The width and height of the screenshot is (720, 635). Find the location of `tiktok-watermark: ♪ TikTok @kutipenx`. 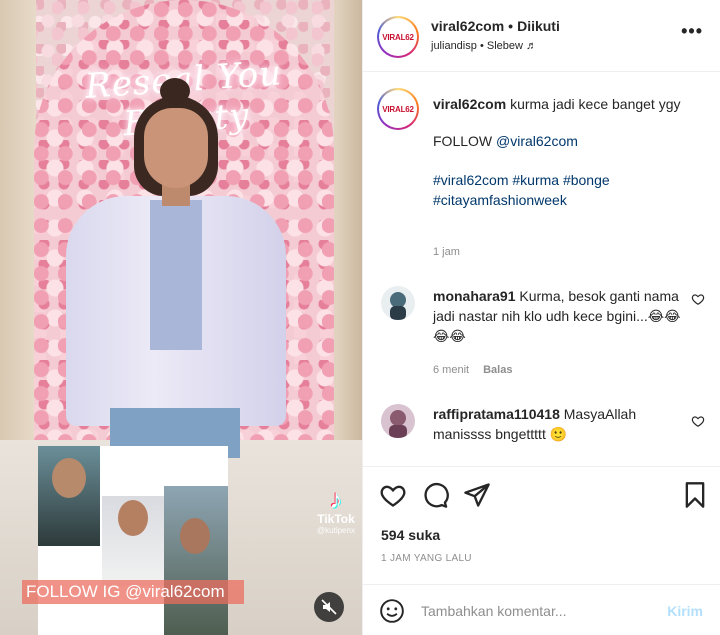

tiktok-watermark: ♪ TikTok @kutipenx is located at coordinates (336, 510).